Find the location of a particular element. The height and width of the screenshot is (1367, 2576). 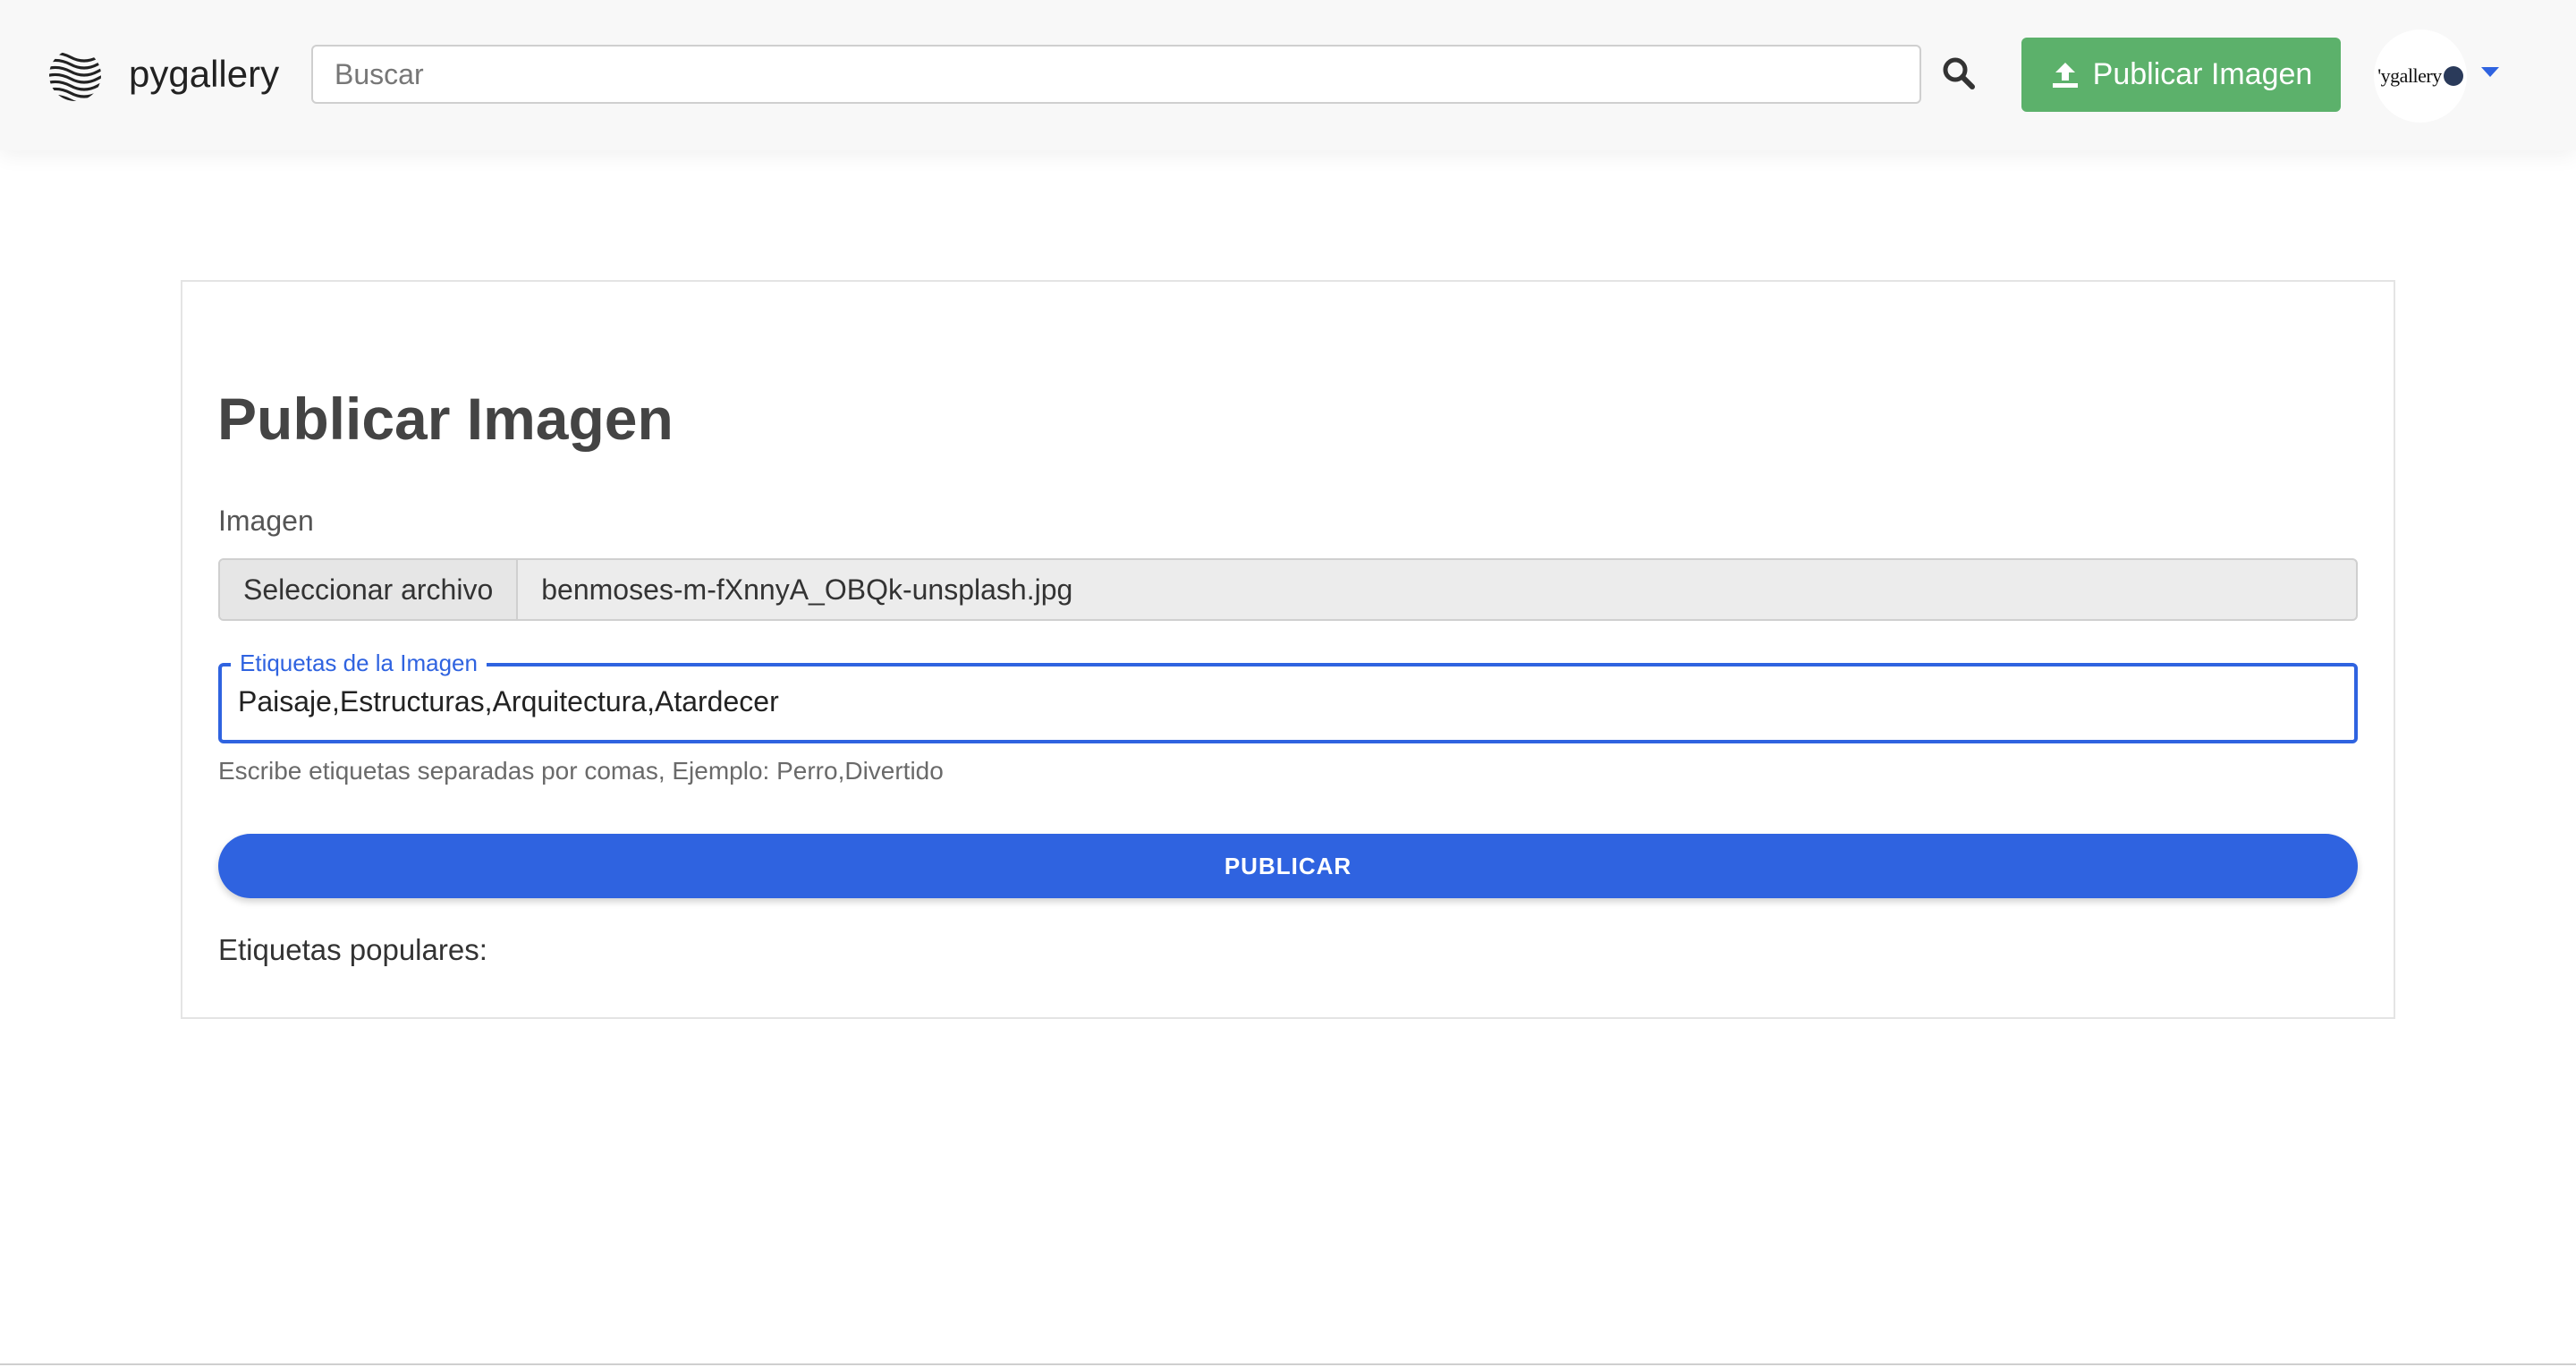

tags-input is located at coordinates (1284, 701).